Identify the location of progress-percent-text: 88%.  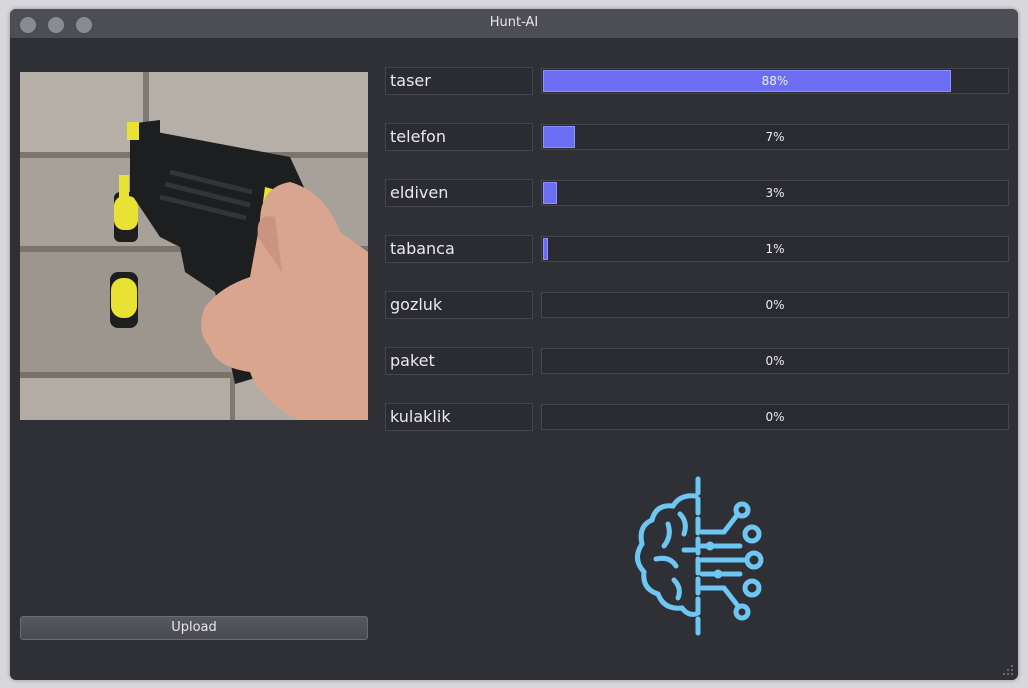
(775, 81).